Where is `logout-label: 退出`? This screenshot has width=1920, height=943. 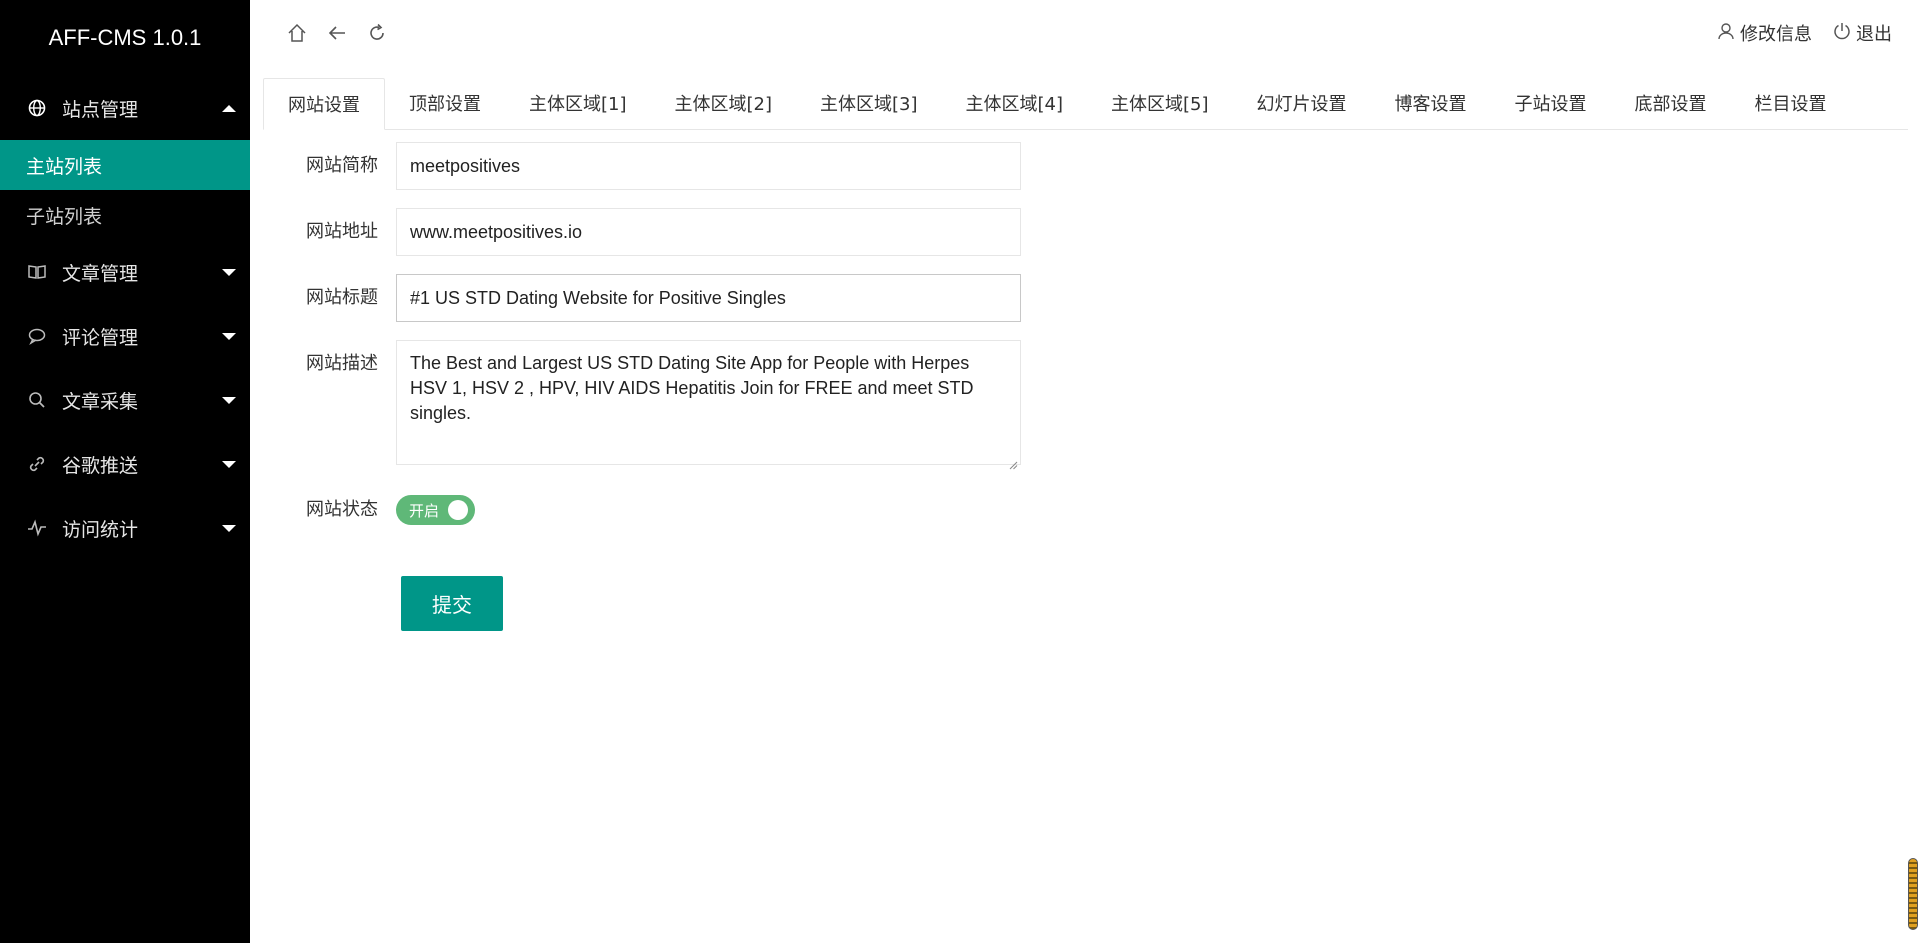 logout-label: 退出 is located at coordinates (1874, 34).